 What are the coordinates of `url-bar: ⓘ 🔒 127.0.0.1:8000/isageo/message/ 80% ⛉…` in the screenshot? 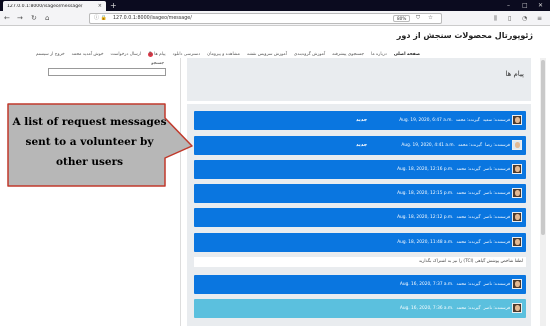 It's located at (265, 18).